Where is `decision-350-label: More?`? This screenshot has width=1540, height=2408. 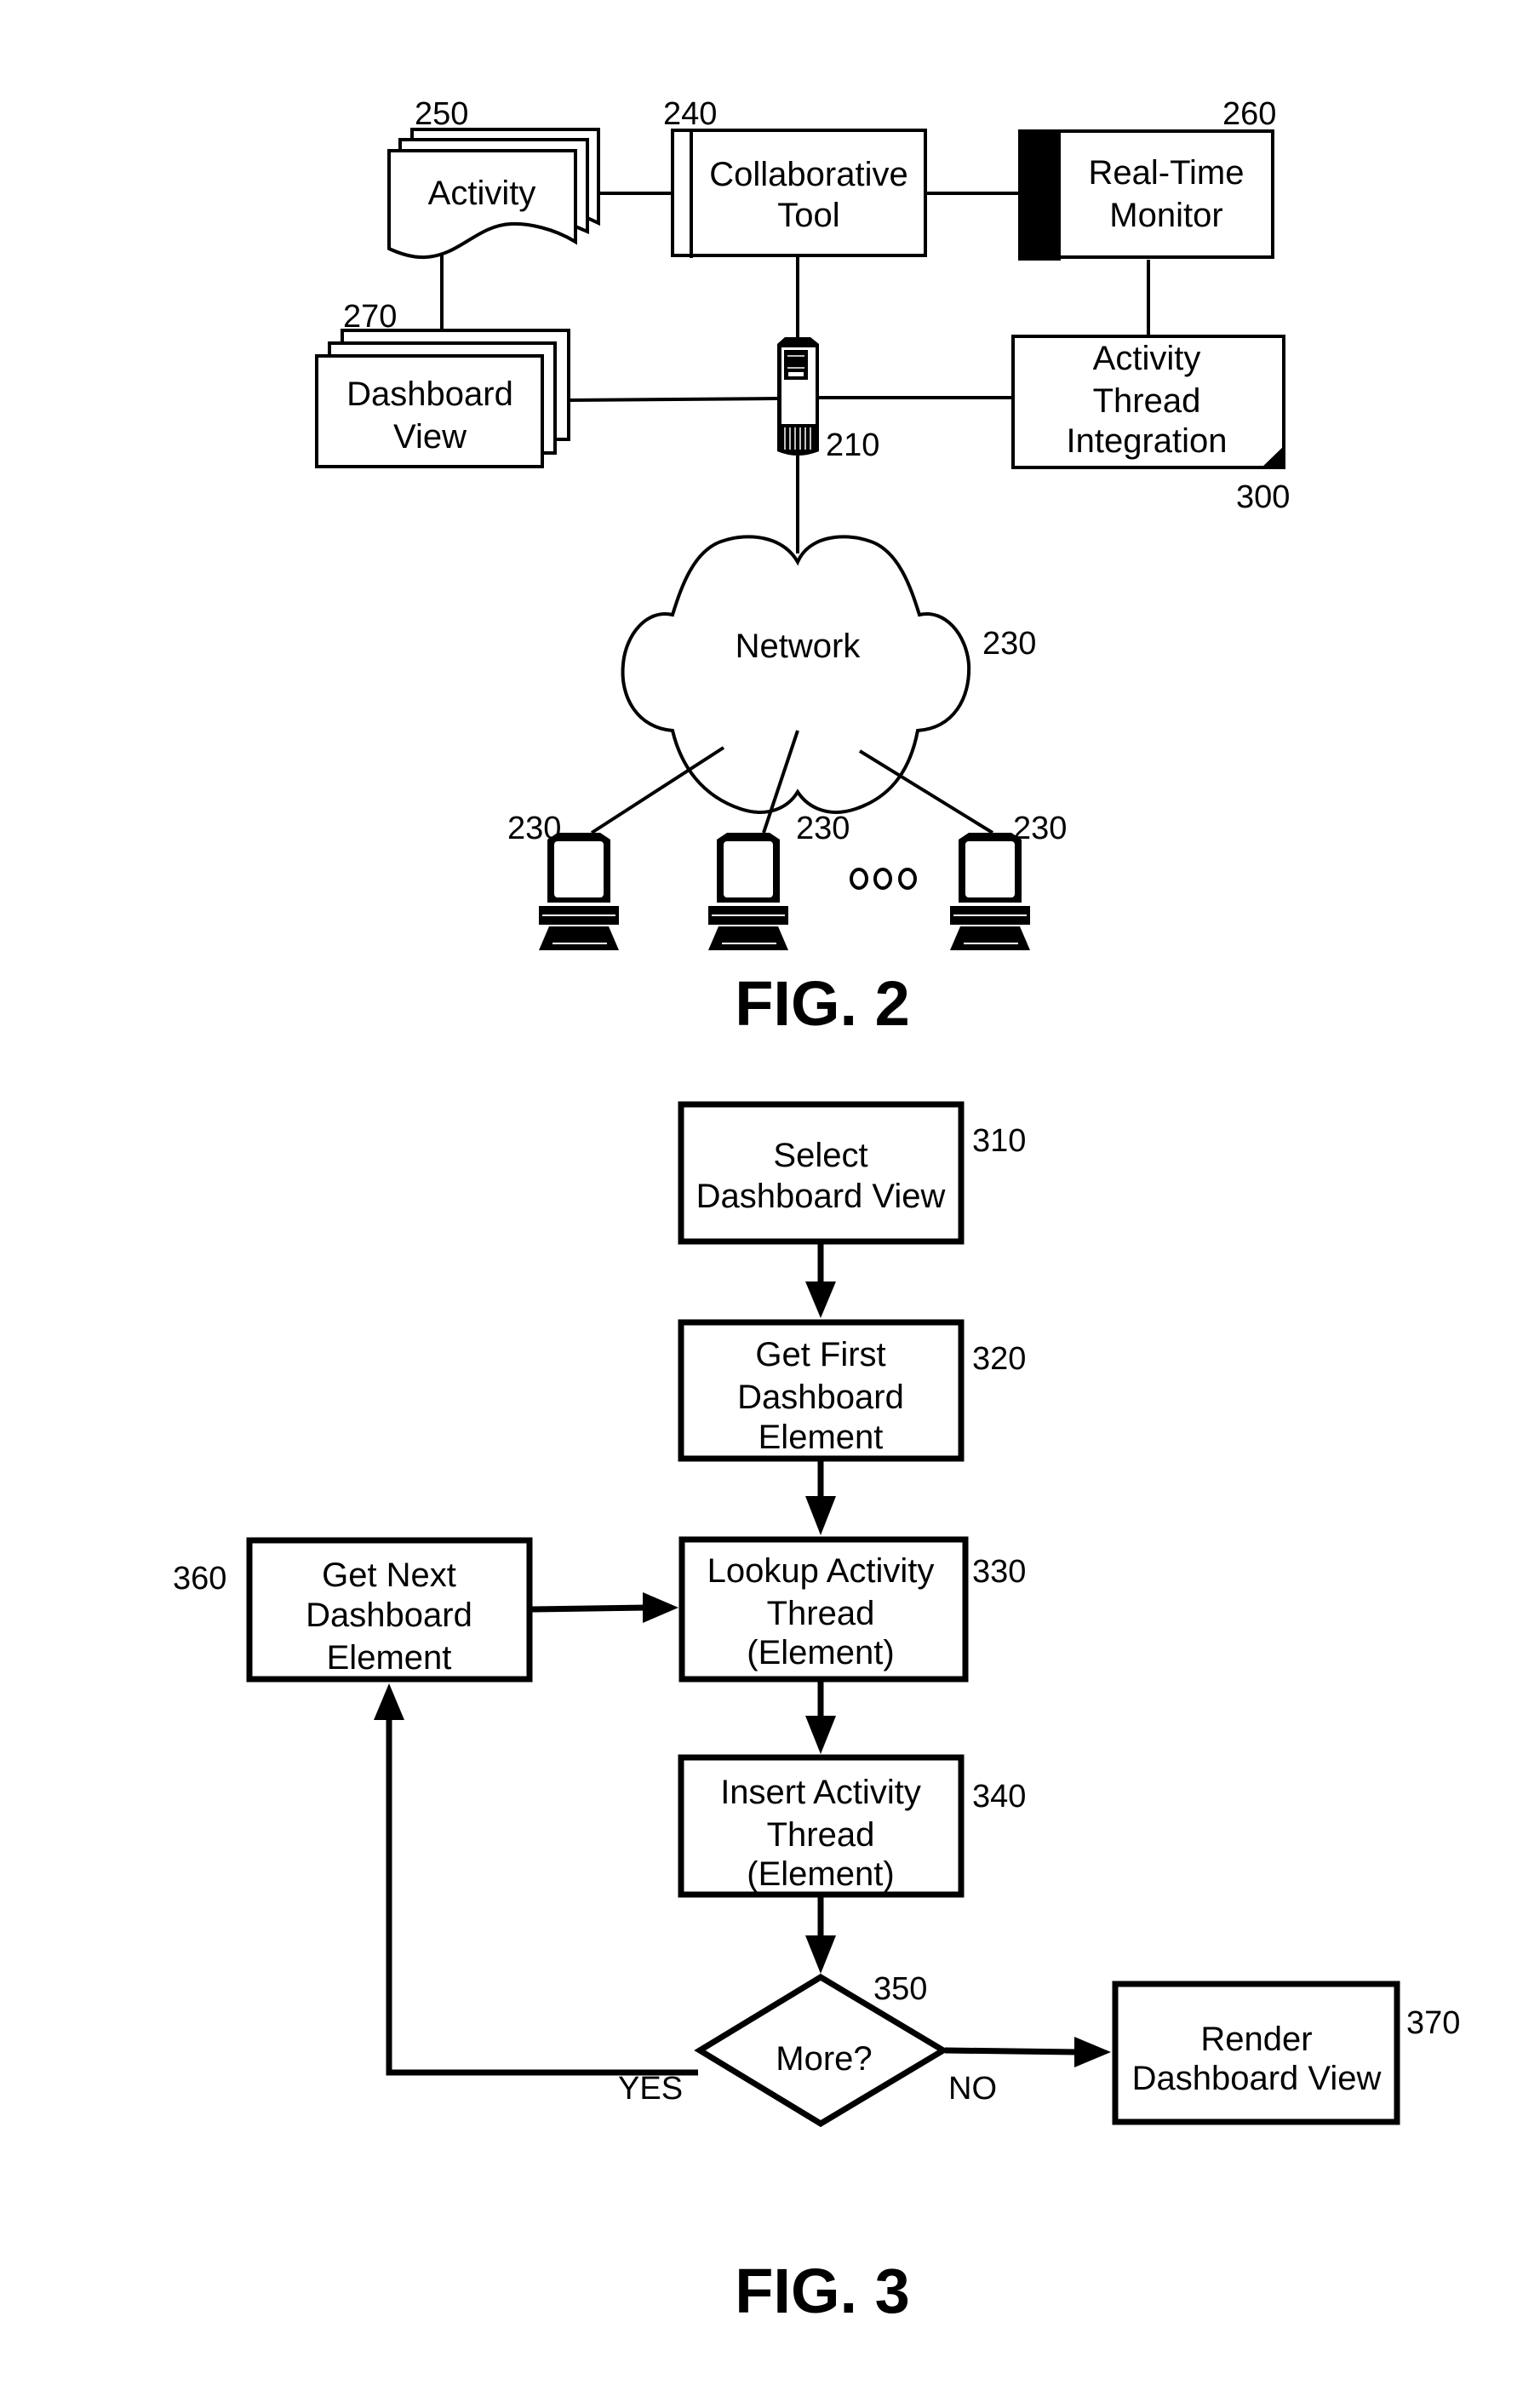 decision-350-label: More? is located at coordinates (824, 2059).